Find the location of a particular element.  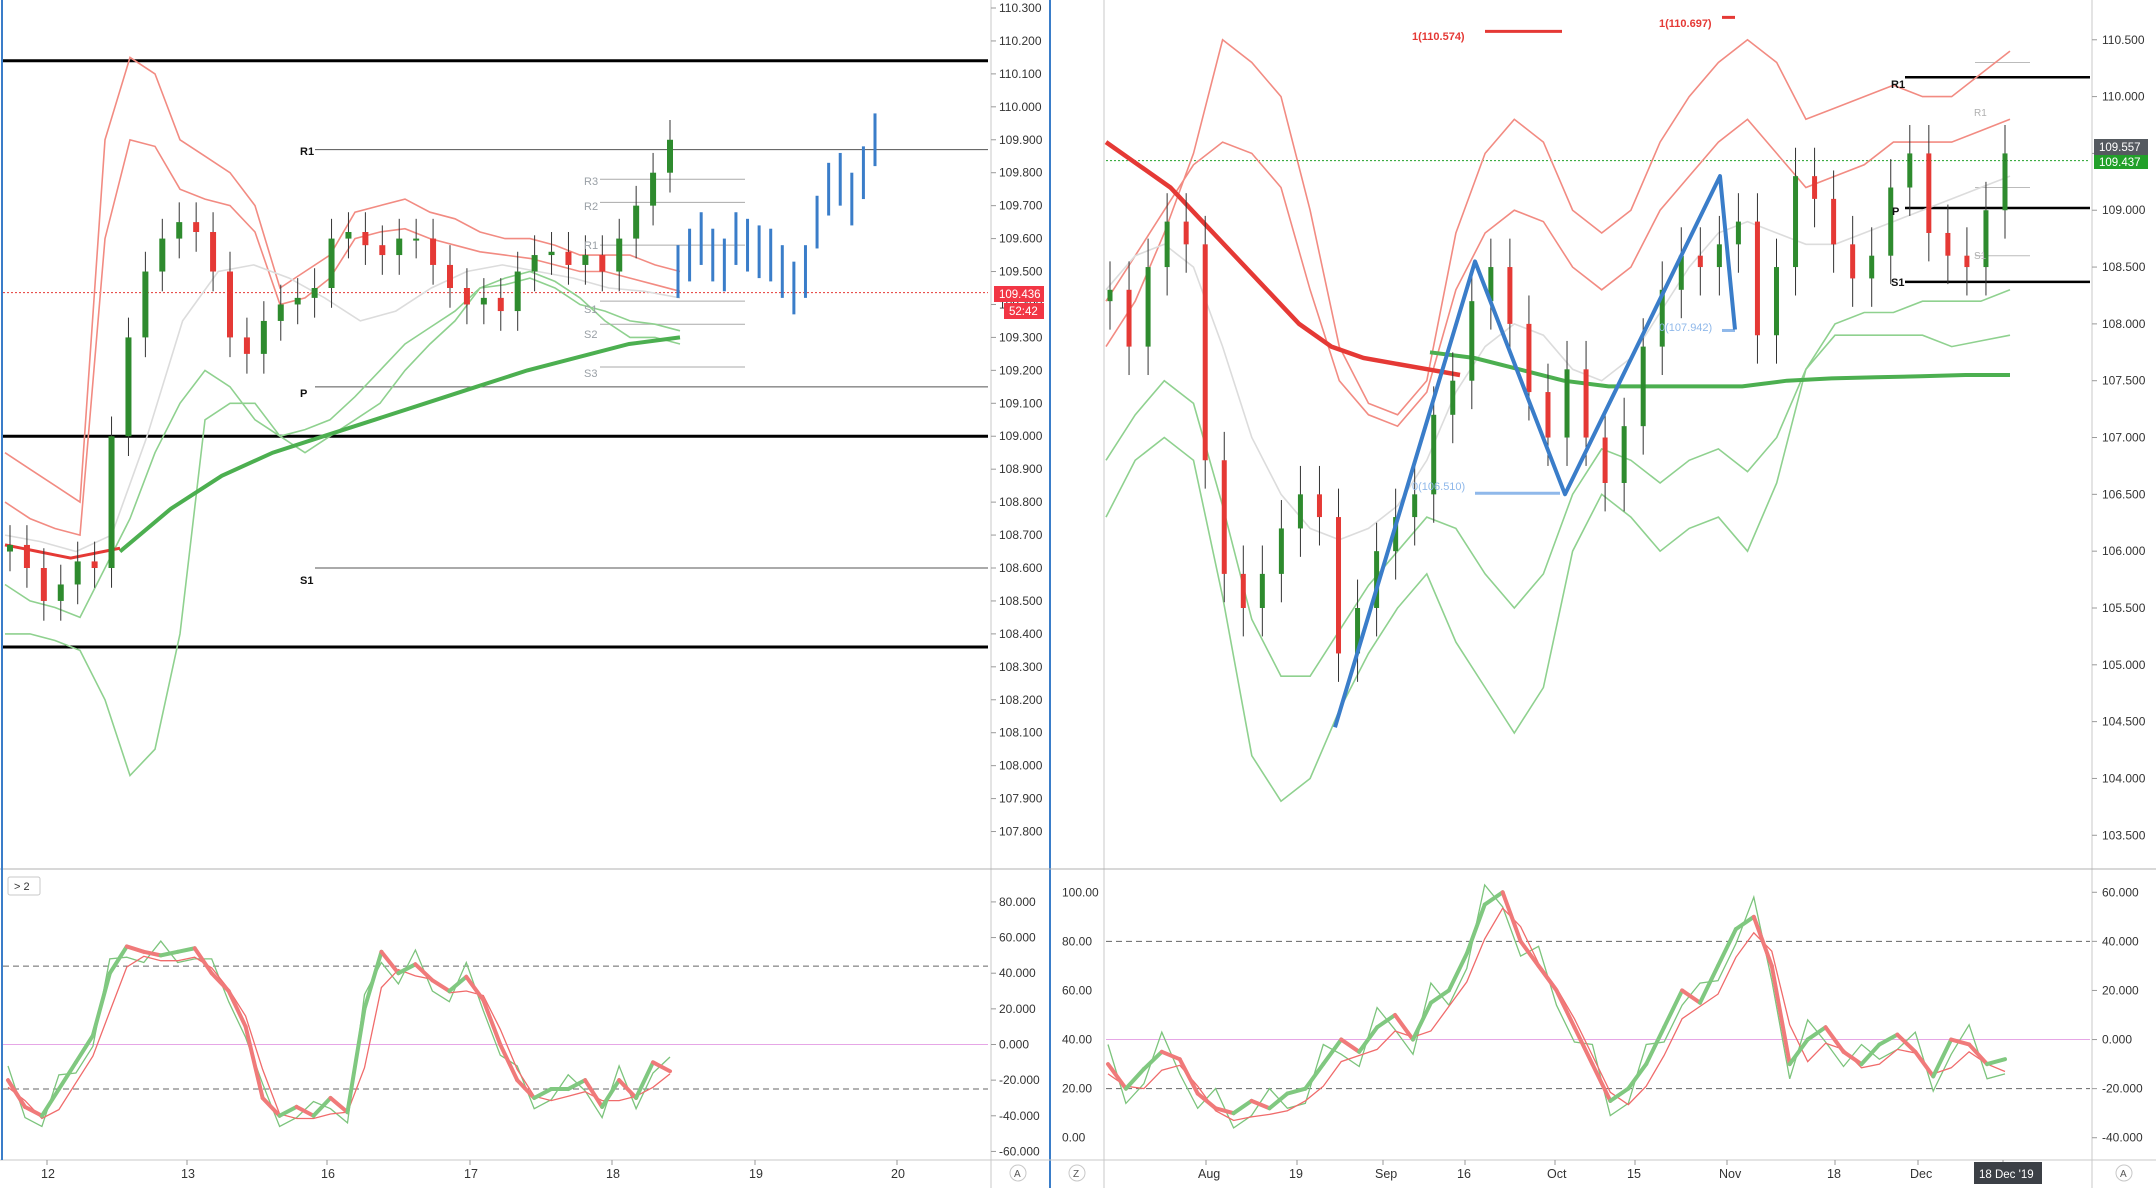

left-auto-button: A is located at coordinates (1018, 1173).